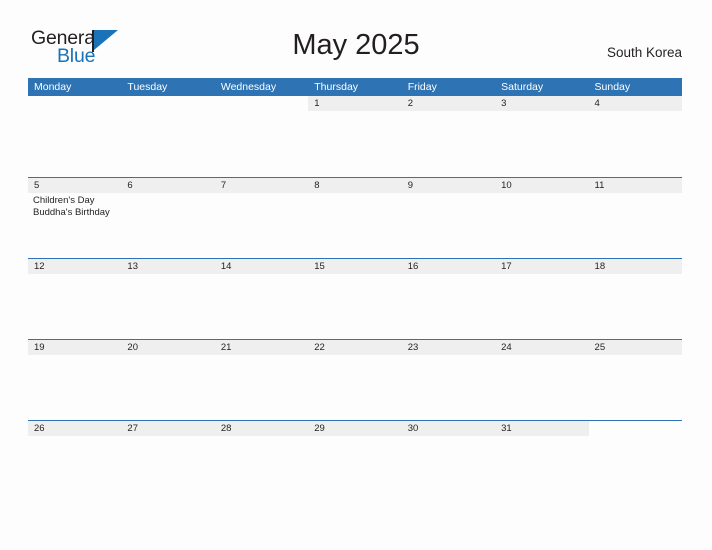 This screenshot has height=550, width=712. Describe the element at coordinates (355, 428) in the screenshot. I see `day-number: 29` at that location.